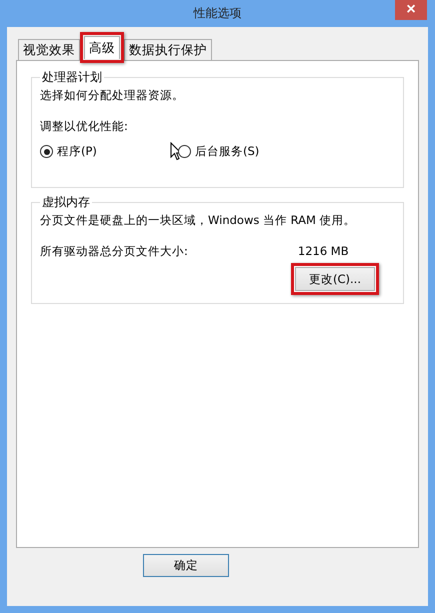 The height and width of the screenshot is (613, 435). I want to click on size-label: 所有驱动器总分页文件大小:, so click(114, 251).